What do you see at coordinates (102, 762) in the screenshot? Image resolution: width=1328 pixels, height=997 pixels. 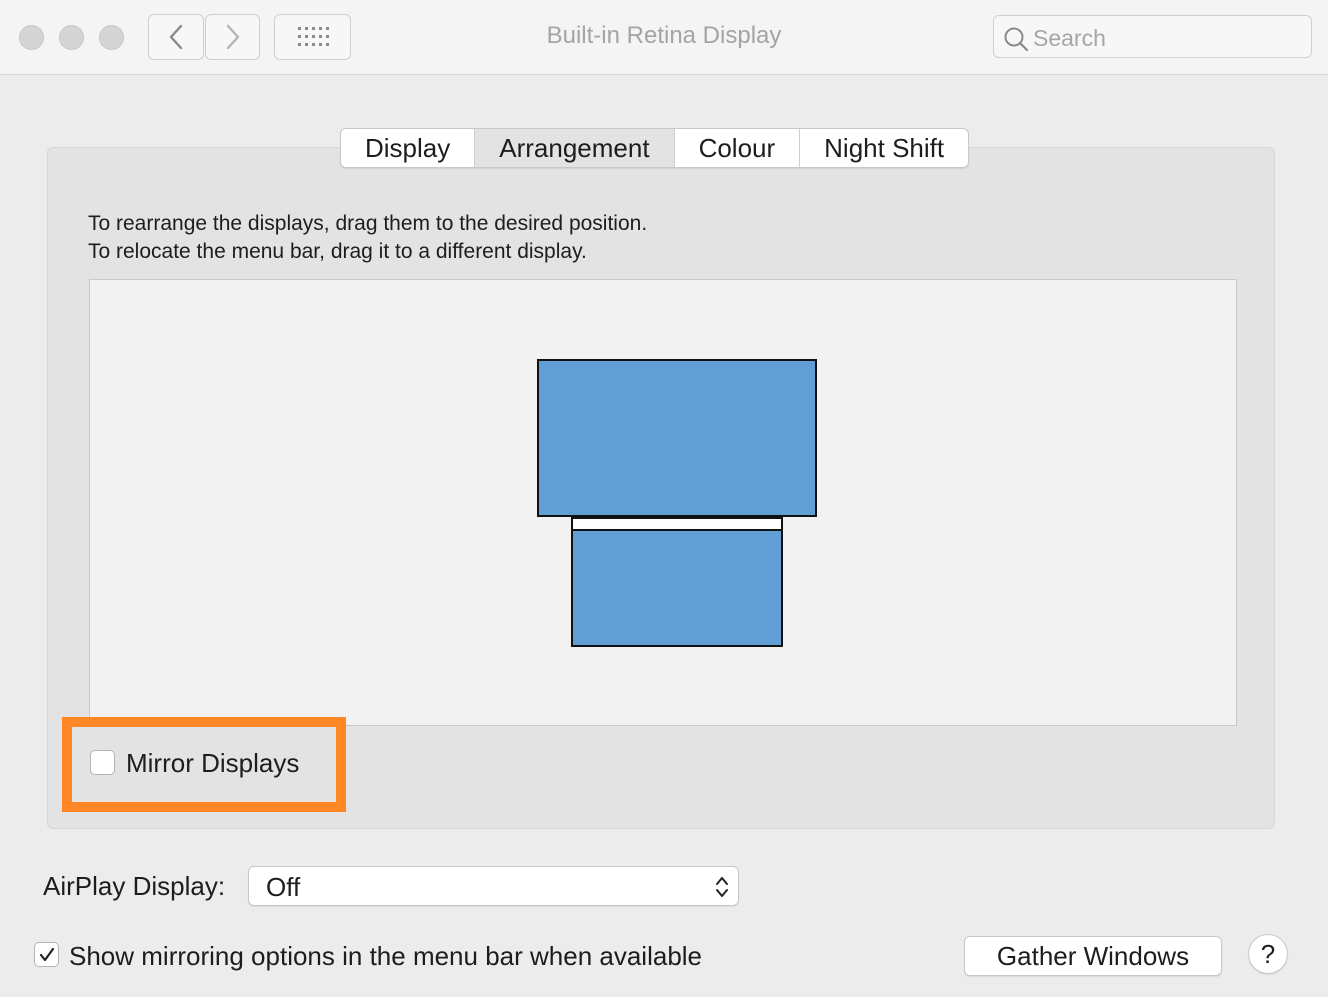 I see `mirror-displays-checkbox` at bounding box center [102, 762].